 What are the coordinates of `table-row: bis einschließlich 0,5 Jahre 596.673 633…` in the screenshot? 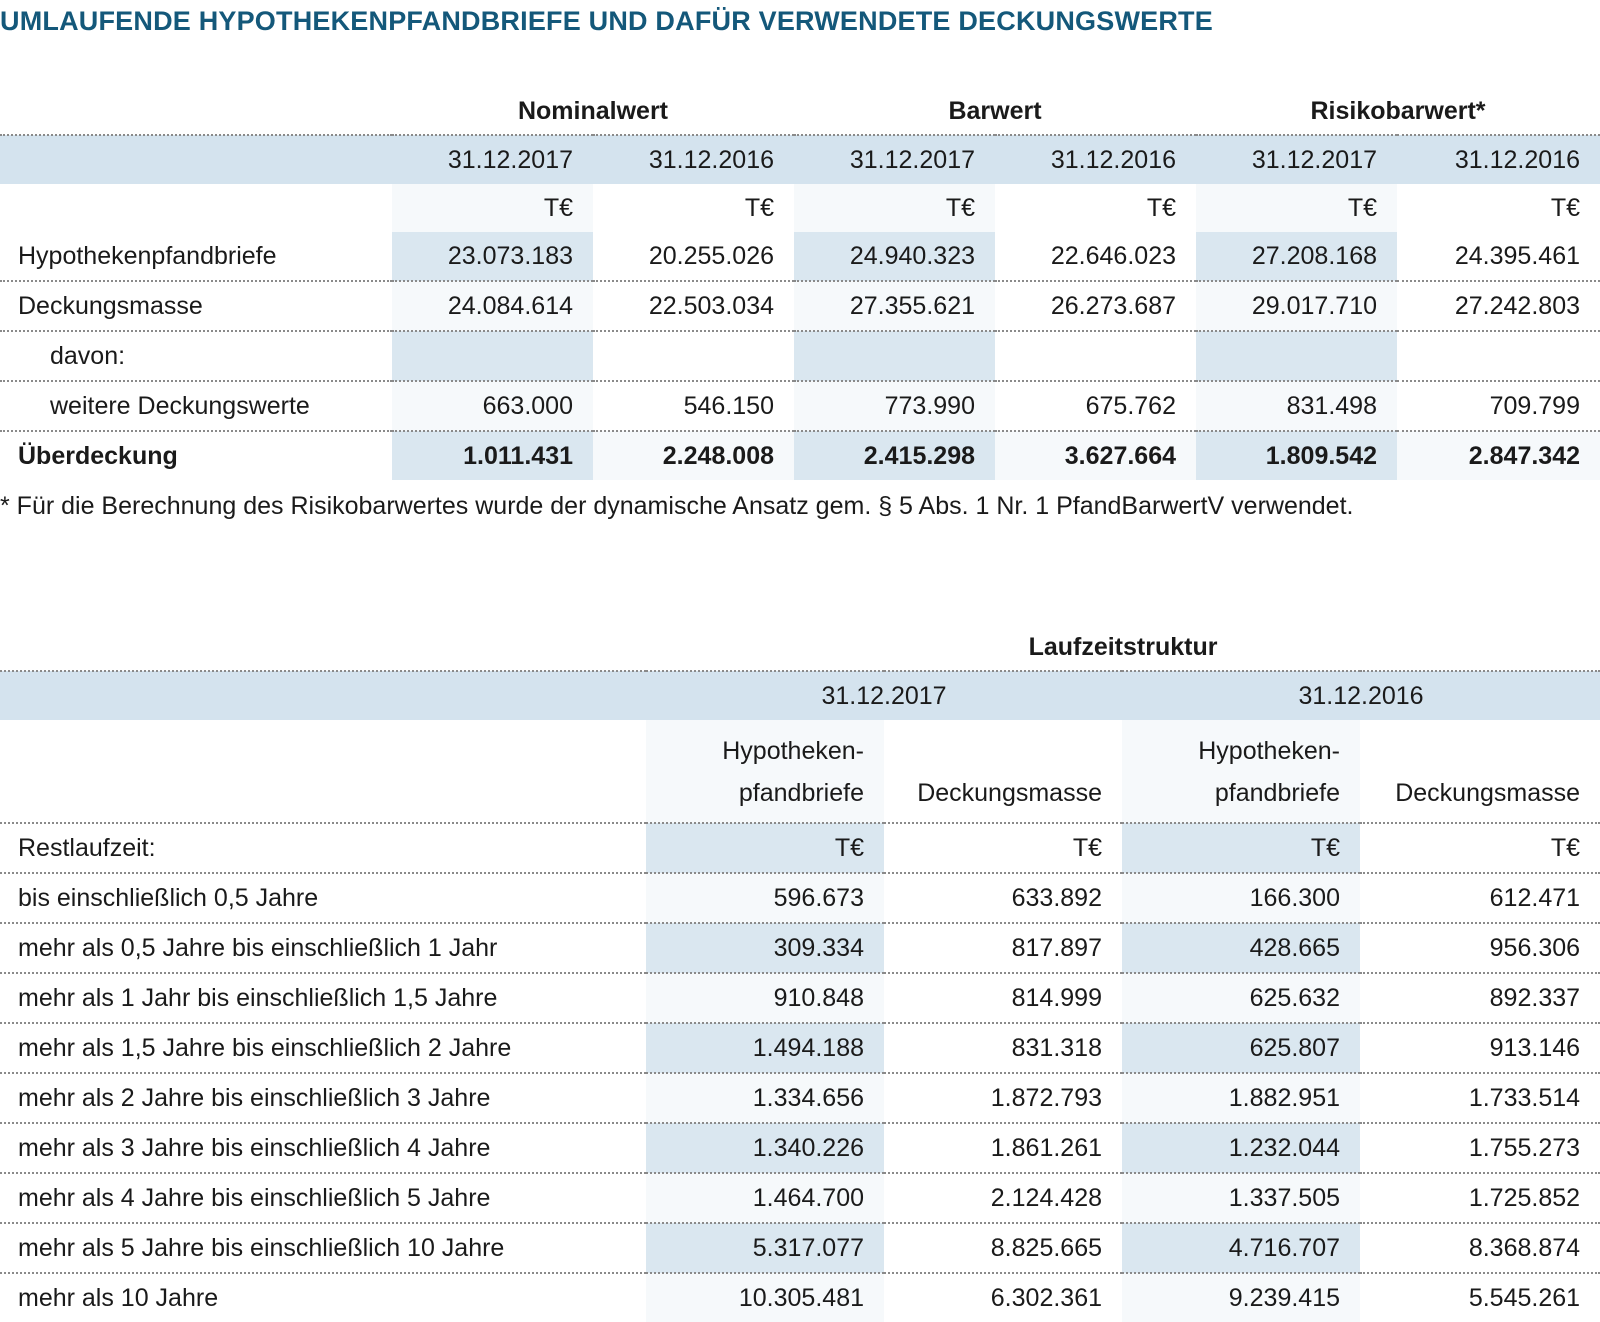 It's located at (800, 898).